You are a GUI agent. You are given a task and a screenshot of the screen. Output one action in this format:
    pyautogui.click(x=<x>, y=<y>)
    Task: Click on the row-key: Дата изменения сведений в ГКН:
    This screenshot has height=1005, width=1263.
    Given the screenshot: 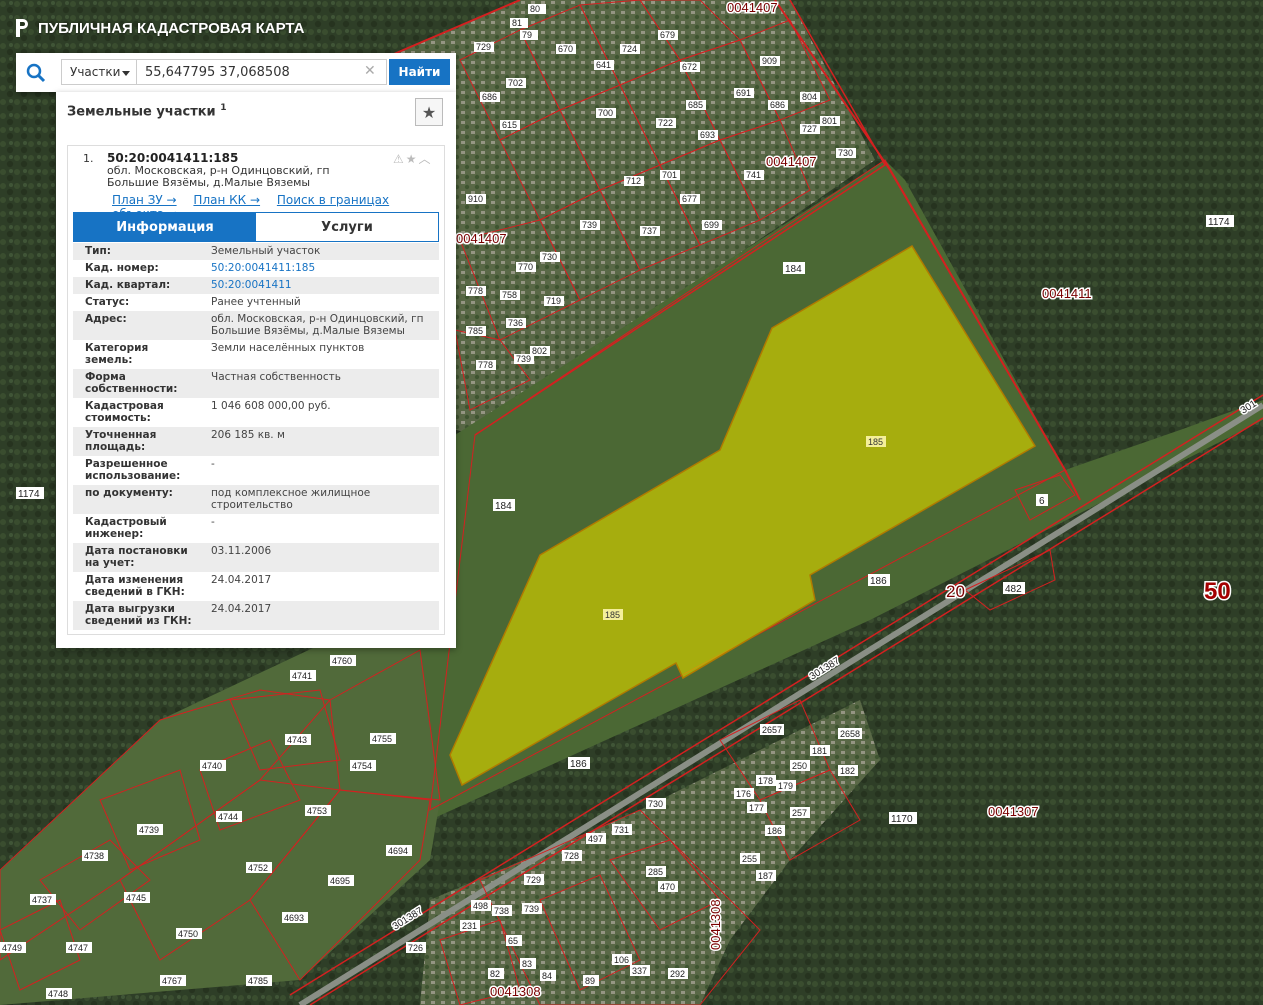 What is the action you would take?
    pyautogui.click(x=135, y=586)
    